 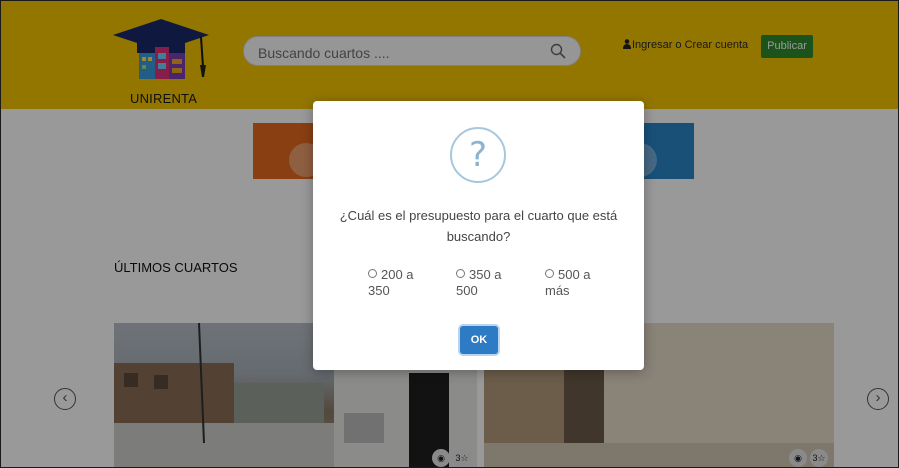 What do you see at coordinates (478, 155) in the screenshot?
I see `question-icon: ?` at bounding box center [478, 155].